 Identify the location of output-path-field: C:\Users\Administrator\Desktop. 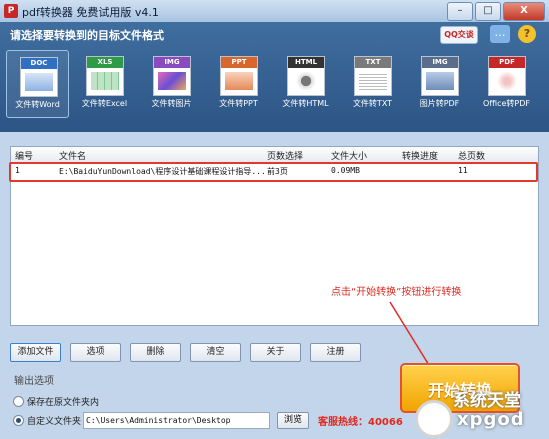
(176, 420).